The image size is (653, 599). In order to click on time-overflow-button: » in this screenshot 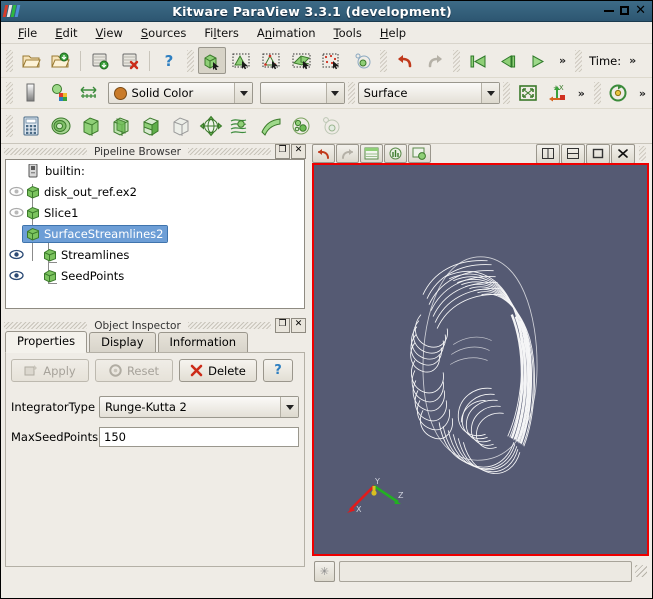, I will do `click(632, 60)`.